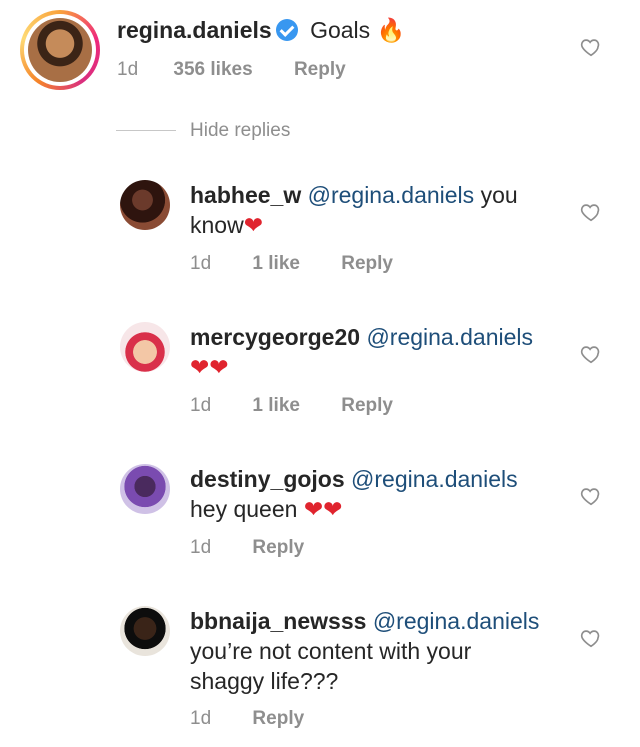 The width and height of the screenshot is (640, 747). I want to click on reply-4-meta: 1d Reply, so click(247, 719).